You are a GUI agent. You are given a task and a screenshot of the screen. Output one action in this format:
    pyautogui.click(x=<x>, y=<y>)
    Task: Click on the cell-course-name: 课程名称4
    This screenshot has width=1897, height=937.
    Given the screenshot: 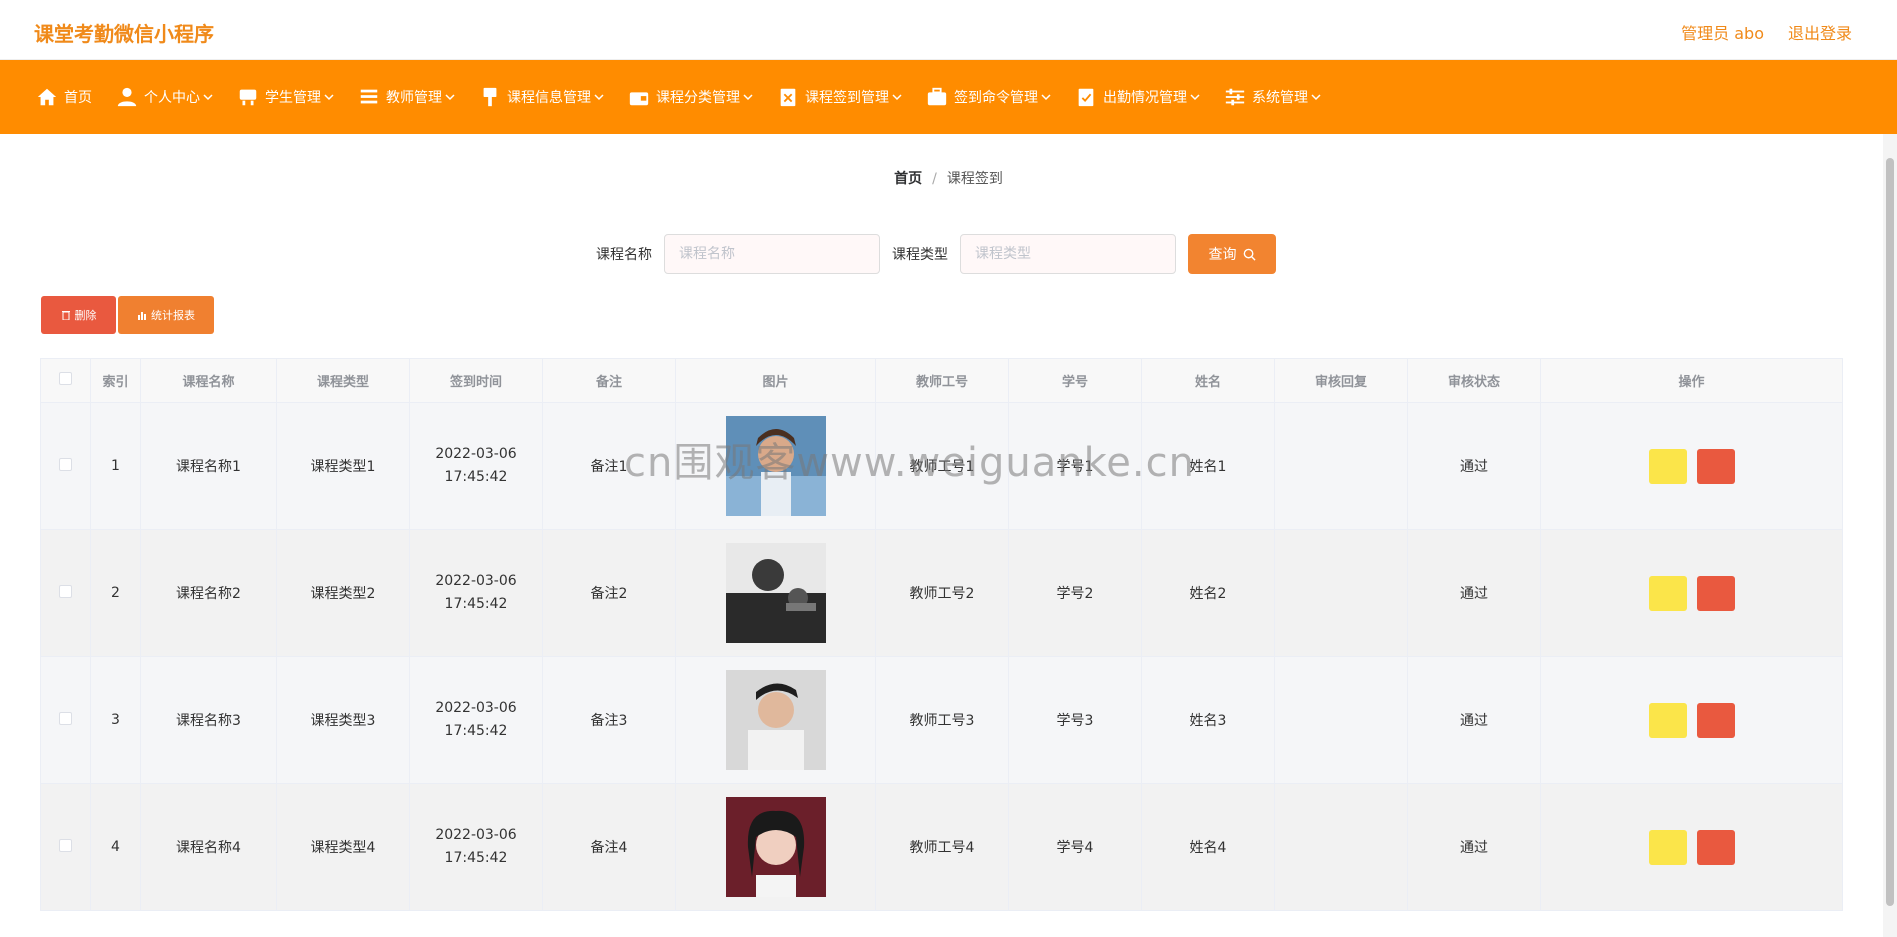 What is the action you would take?
    pyautogui.click(x=208, y=847)
    